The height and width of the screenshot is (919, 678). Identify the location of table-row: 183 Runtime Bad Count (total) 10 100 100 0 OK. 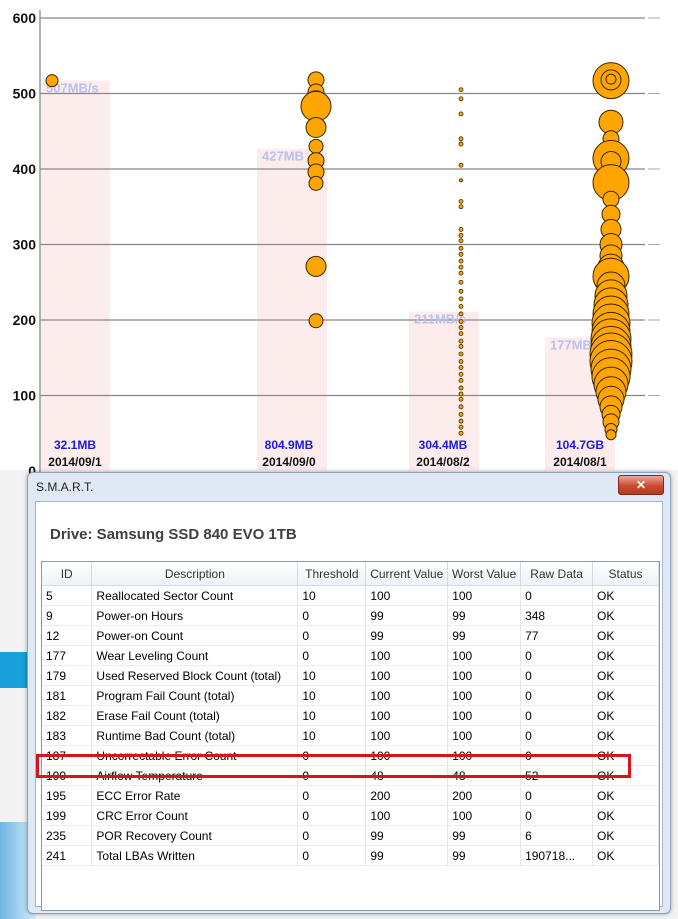
(350, 735).